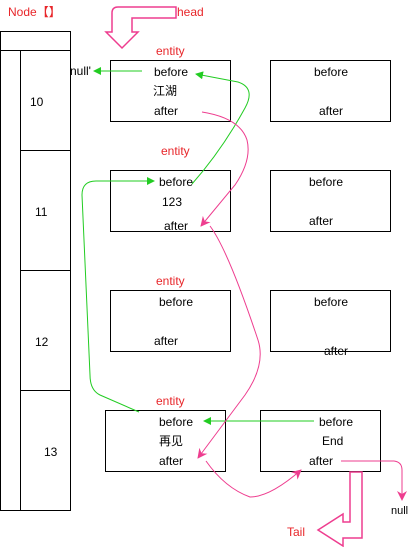 This screenshot has height=547, width=416. Describe the element at coordinates (118, 295) in the screenshot. I see `before-link-arrow` at that location.